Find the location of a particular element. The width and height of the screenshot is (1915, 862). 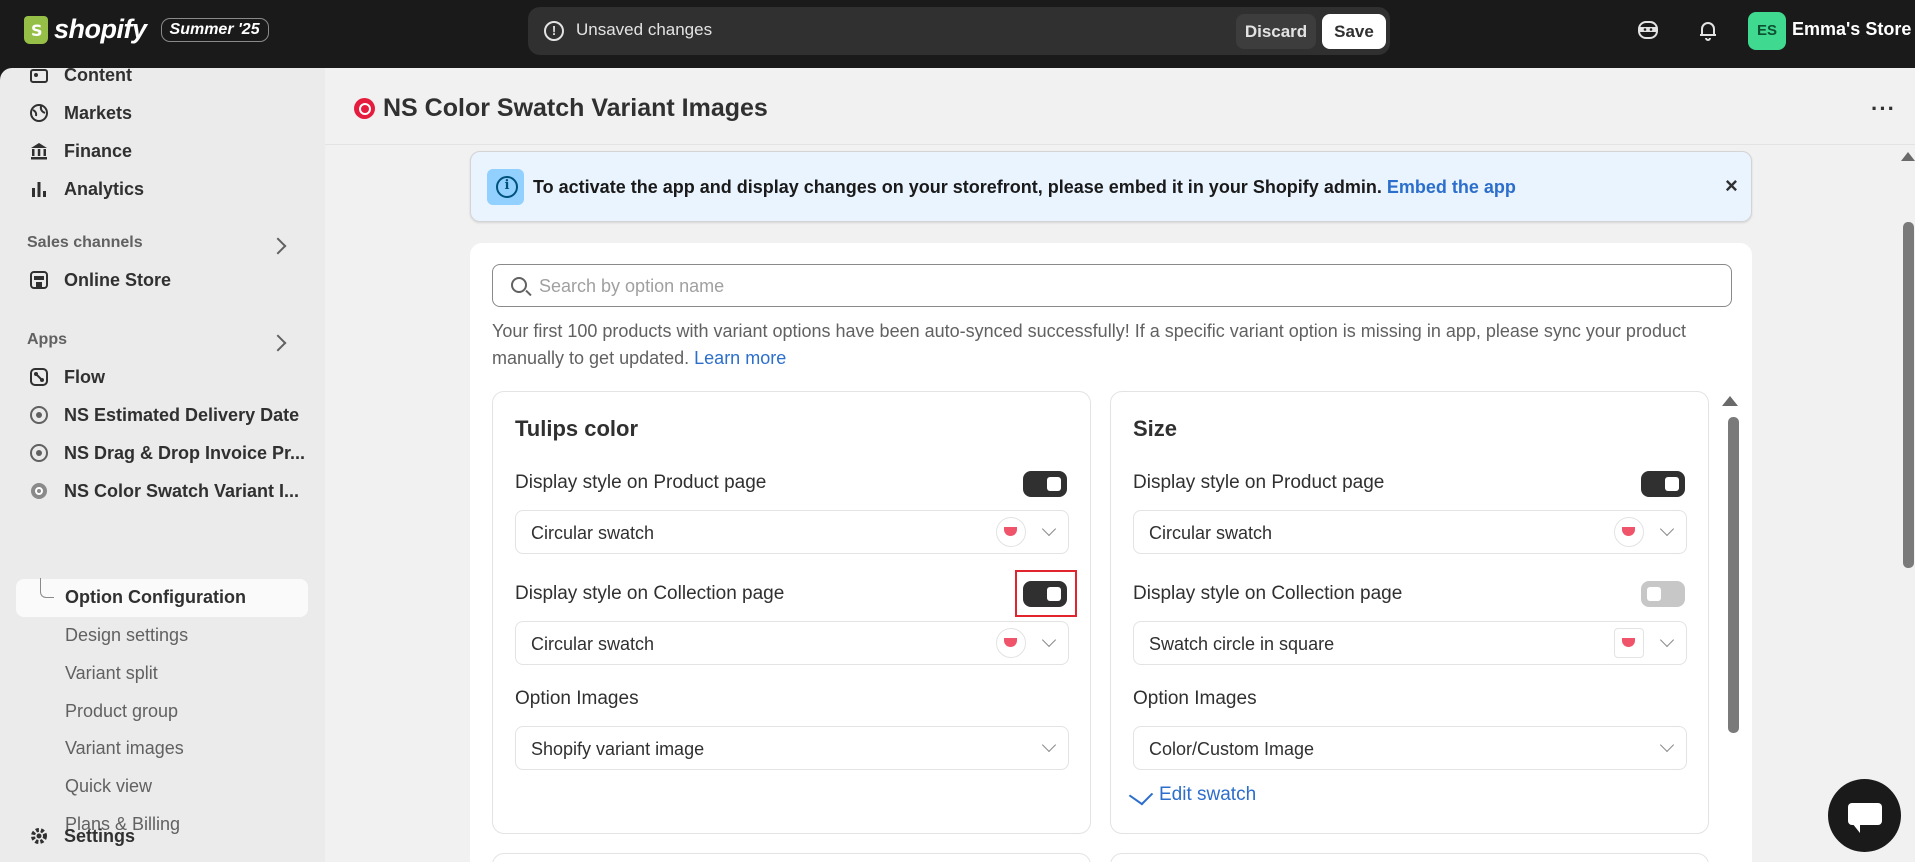

inner-scroll-up-arrow is located at coordinates (1730, 401).